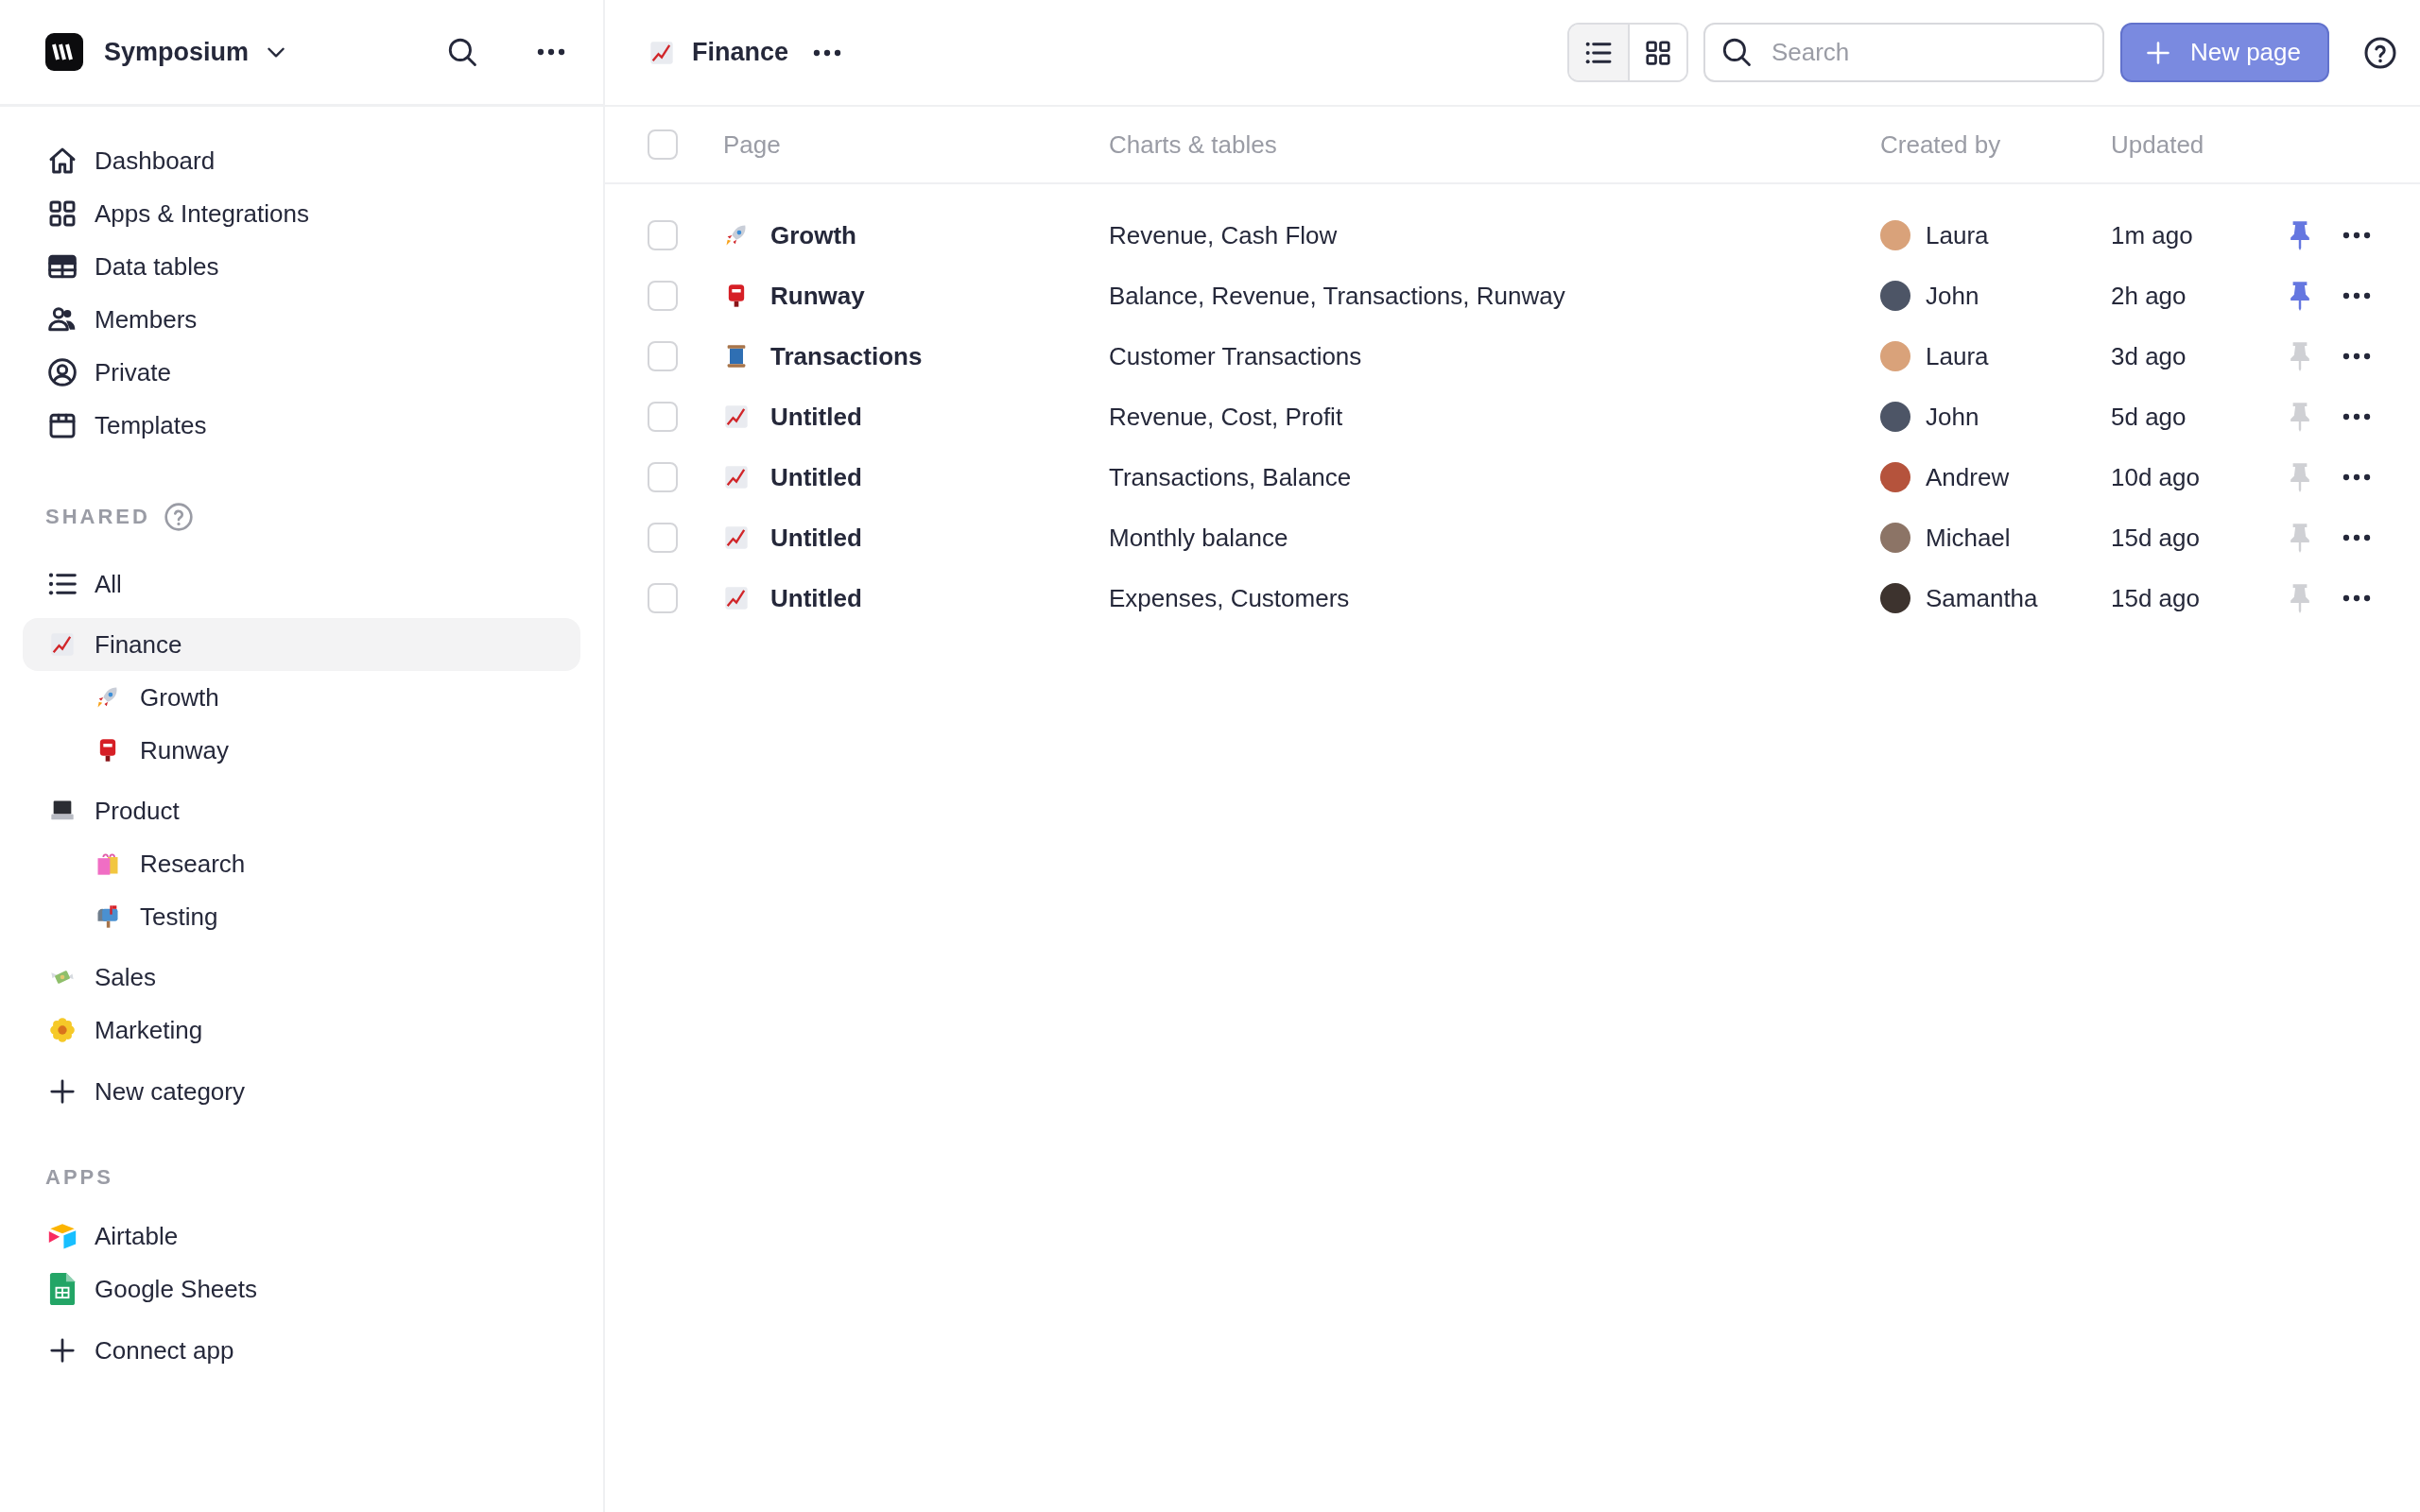 This screenshot has width=2420, height=1512. Describe the element at coordinates (302, 863) in the screenshot. I see `sidebar-item: Research` at that location.